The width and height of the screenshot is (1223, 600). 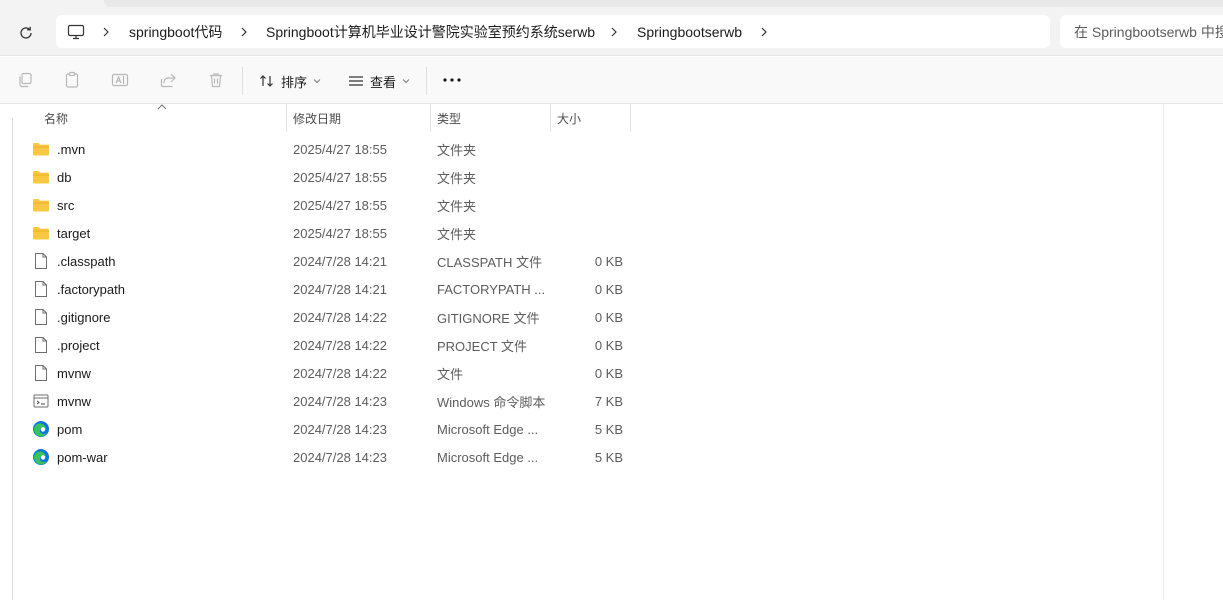 I want to click on column-header-name: 名称, so click(x=162, y=118).